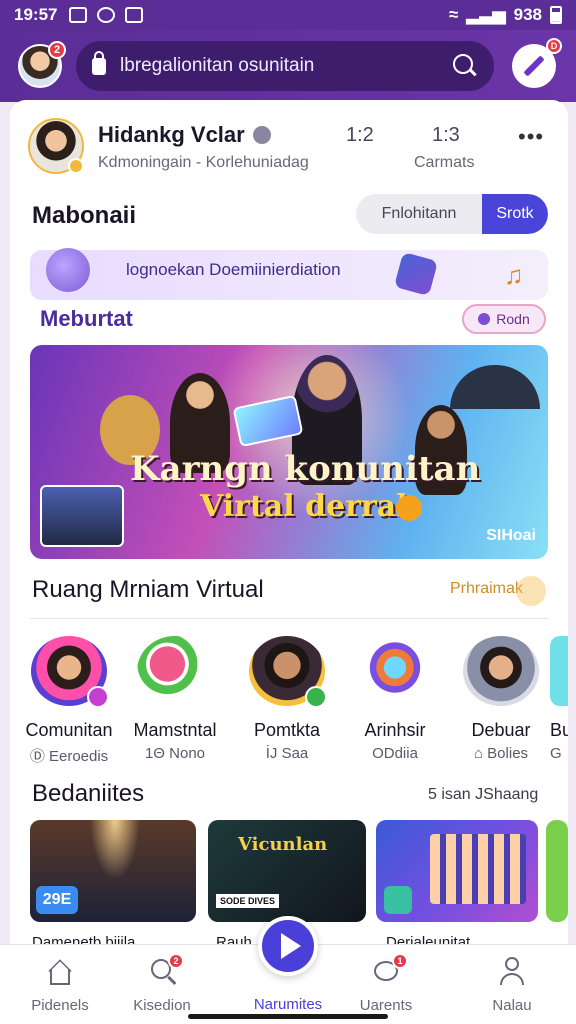  I want to click on pill-label: Rodn, so click(513, 319).